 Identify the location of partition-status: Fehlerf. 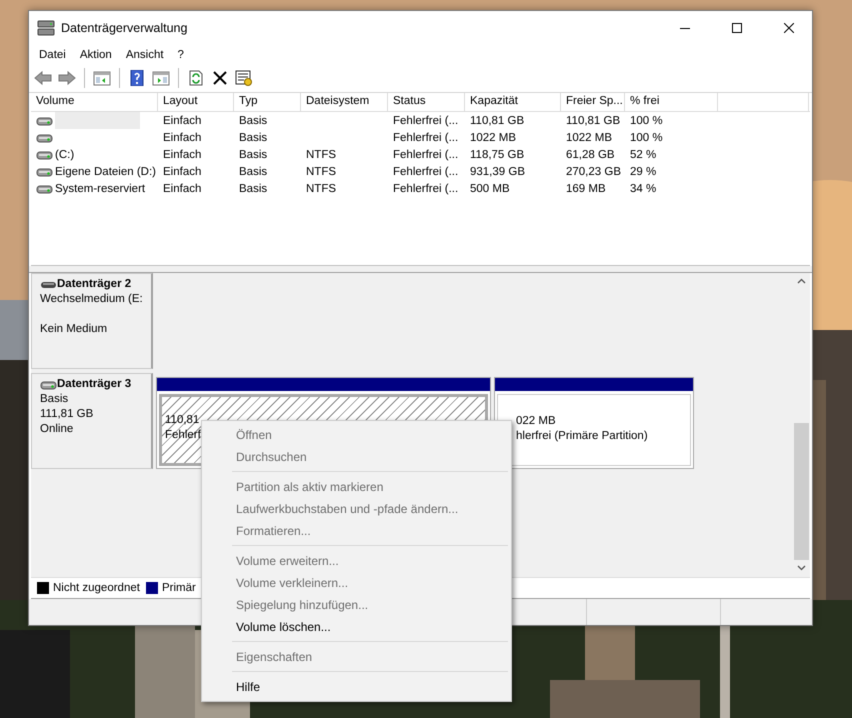
(183, 435).